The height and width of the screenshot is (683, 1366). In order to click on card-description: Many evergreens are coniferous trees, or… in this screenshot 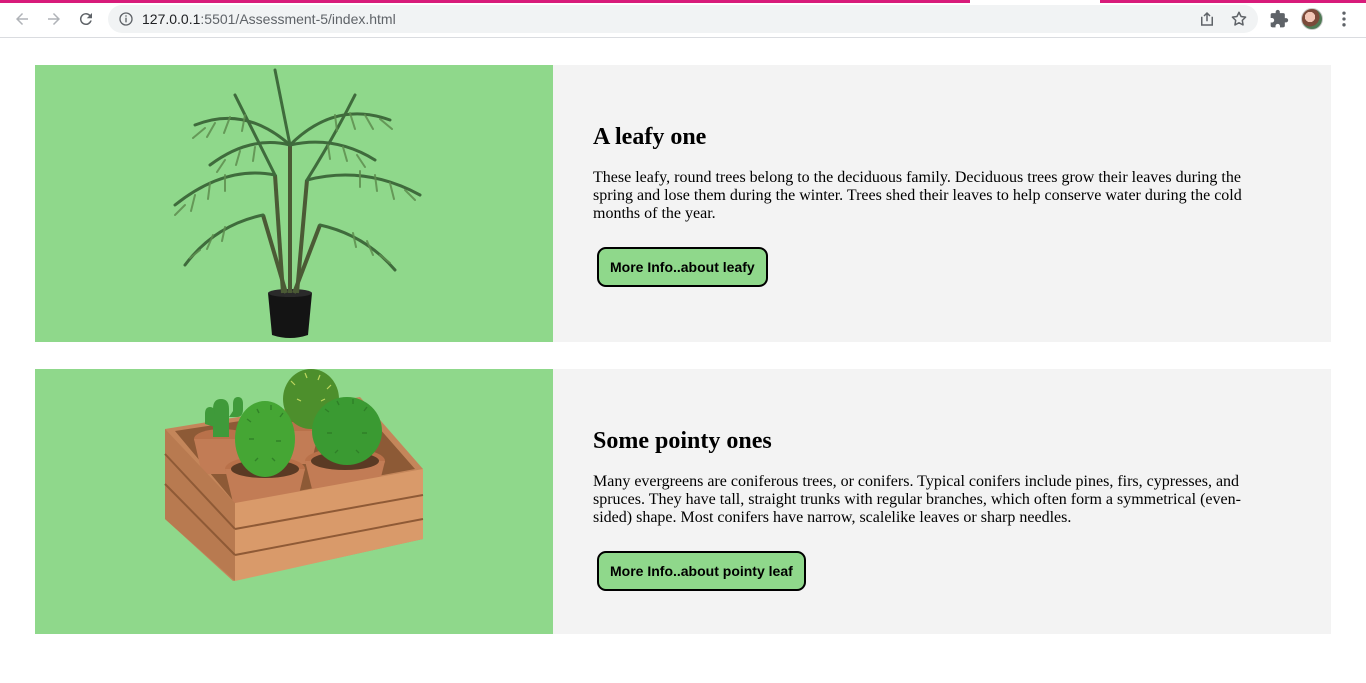, I will do `click(917, 499)`.